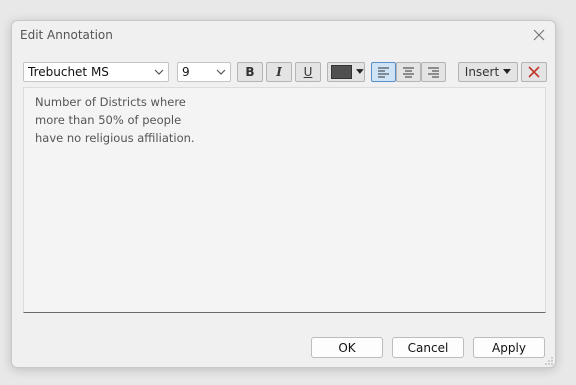 Image resolution: width=576 pixels, height=385 pixels. I want to click on align-center-button, so click(408, 72).